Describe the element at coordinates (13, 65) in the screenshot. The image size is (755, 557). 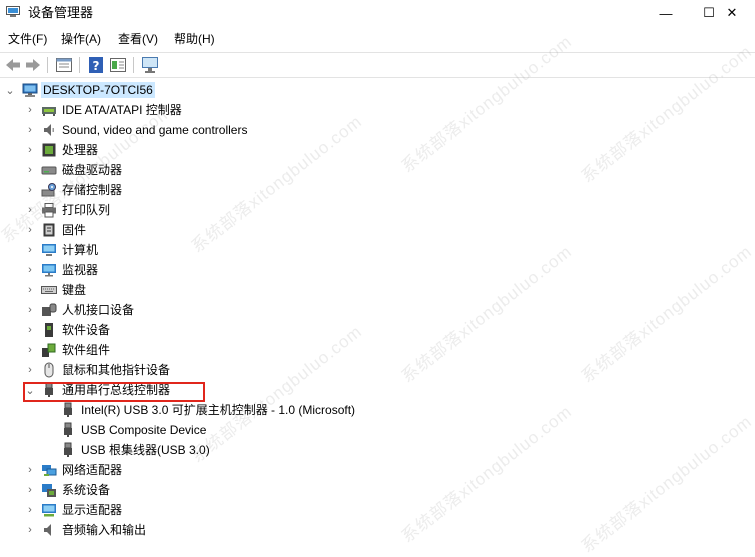
I see `back-arrow-icon` at that location.